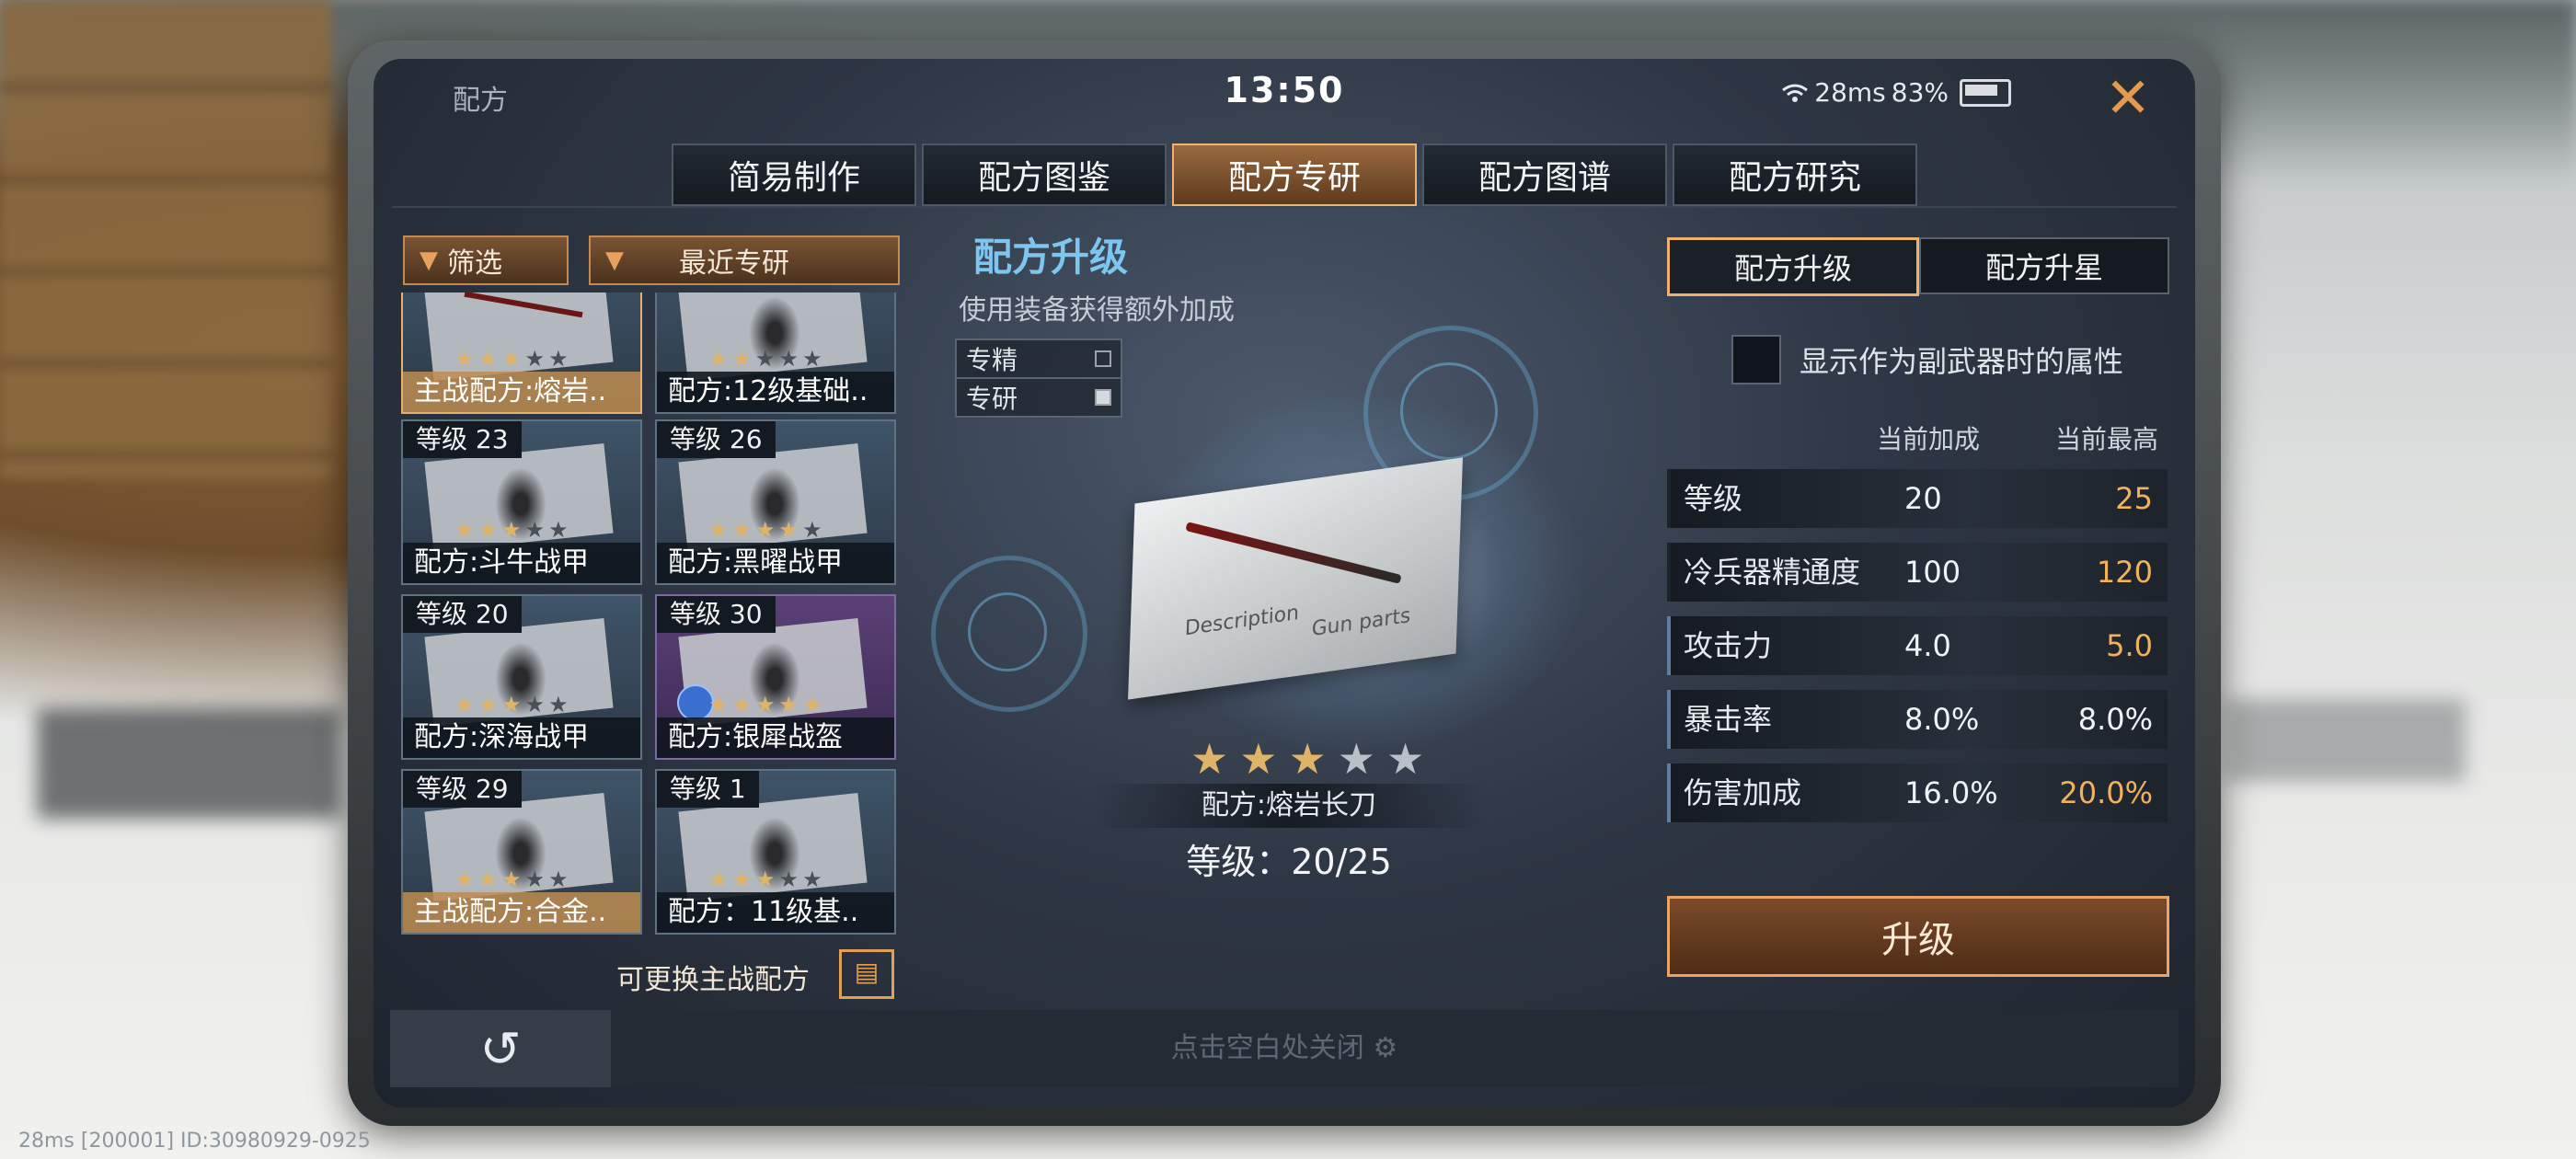  Describe the element at coordinates (1918, 936) in the screenshot. I see `upgrade-button: 升级` at that location.